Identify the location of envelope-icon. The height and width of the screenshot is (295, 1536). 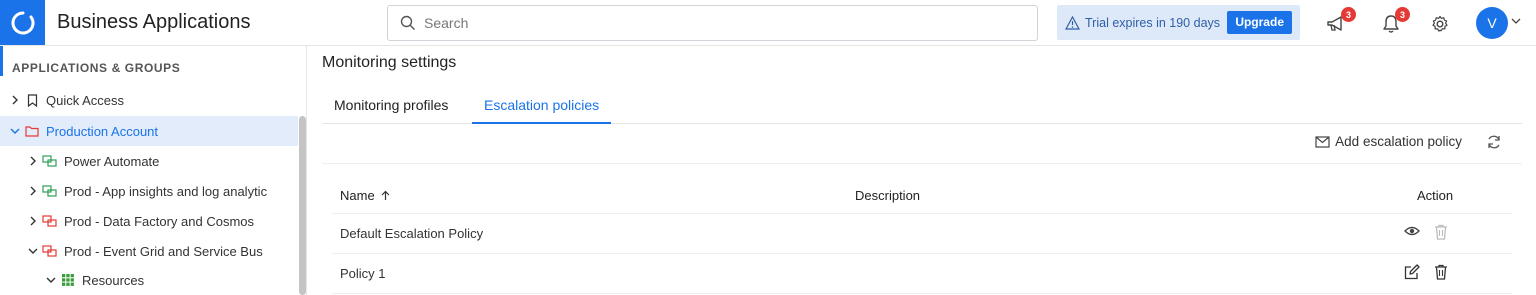
(1322, 141).